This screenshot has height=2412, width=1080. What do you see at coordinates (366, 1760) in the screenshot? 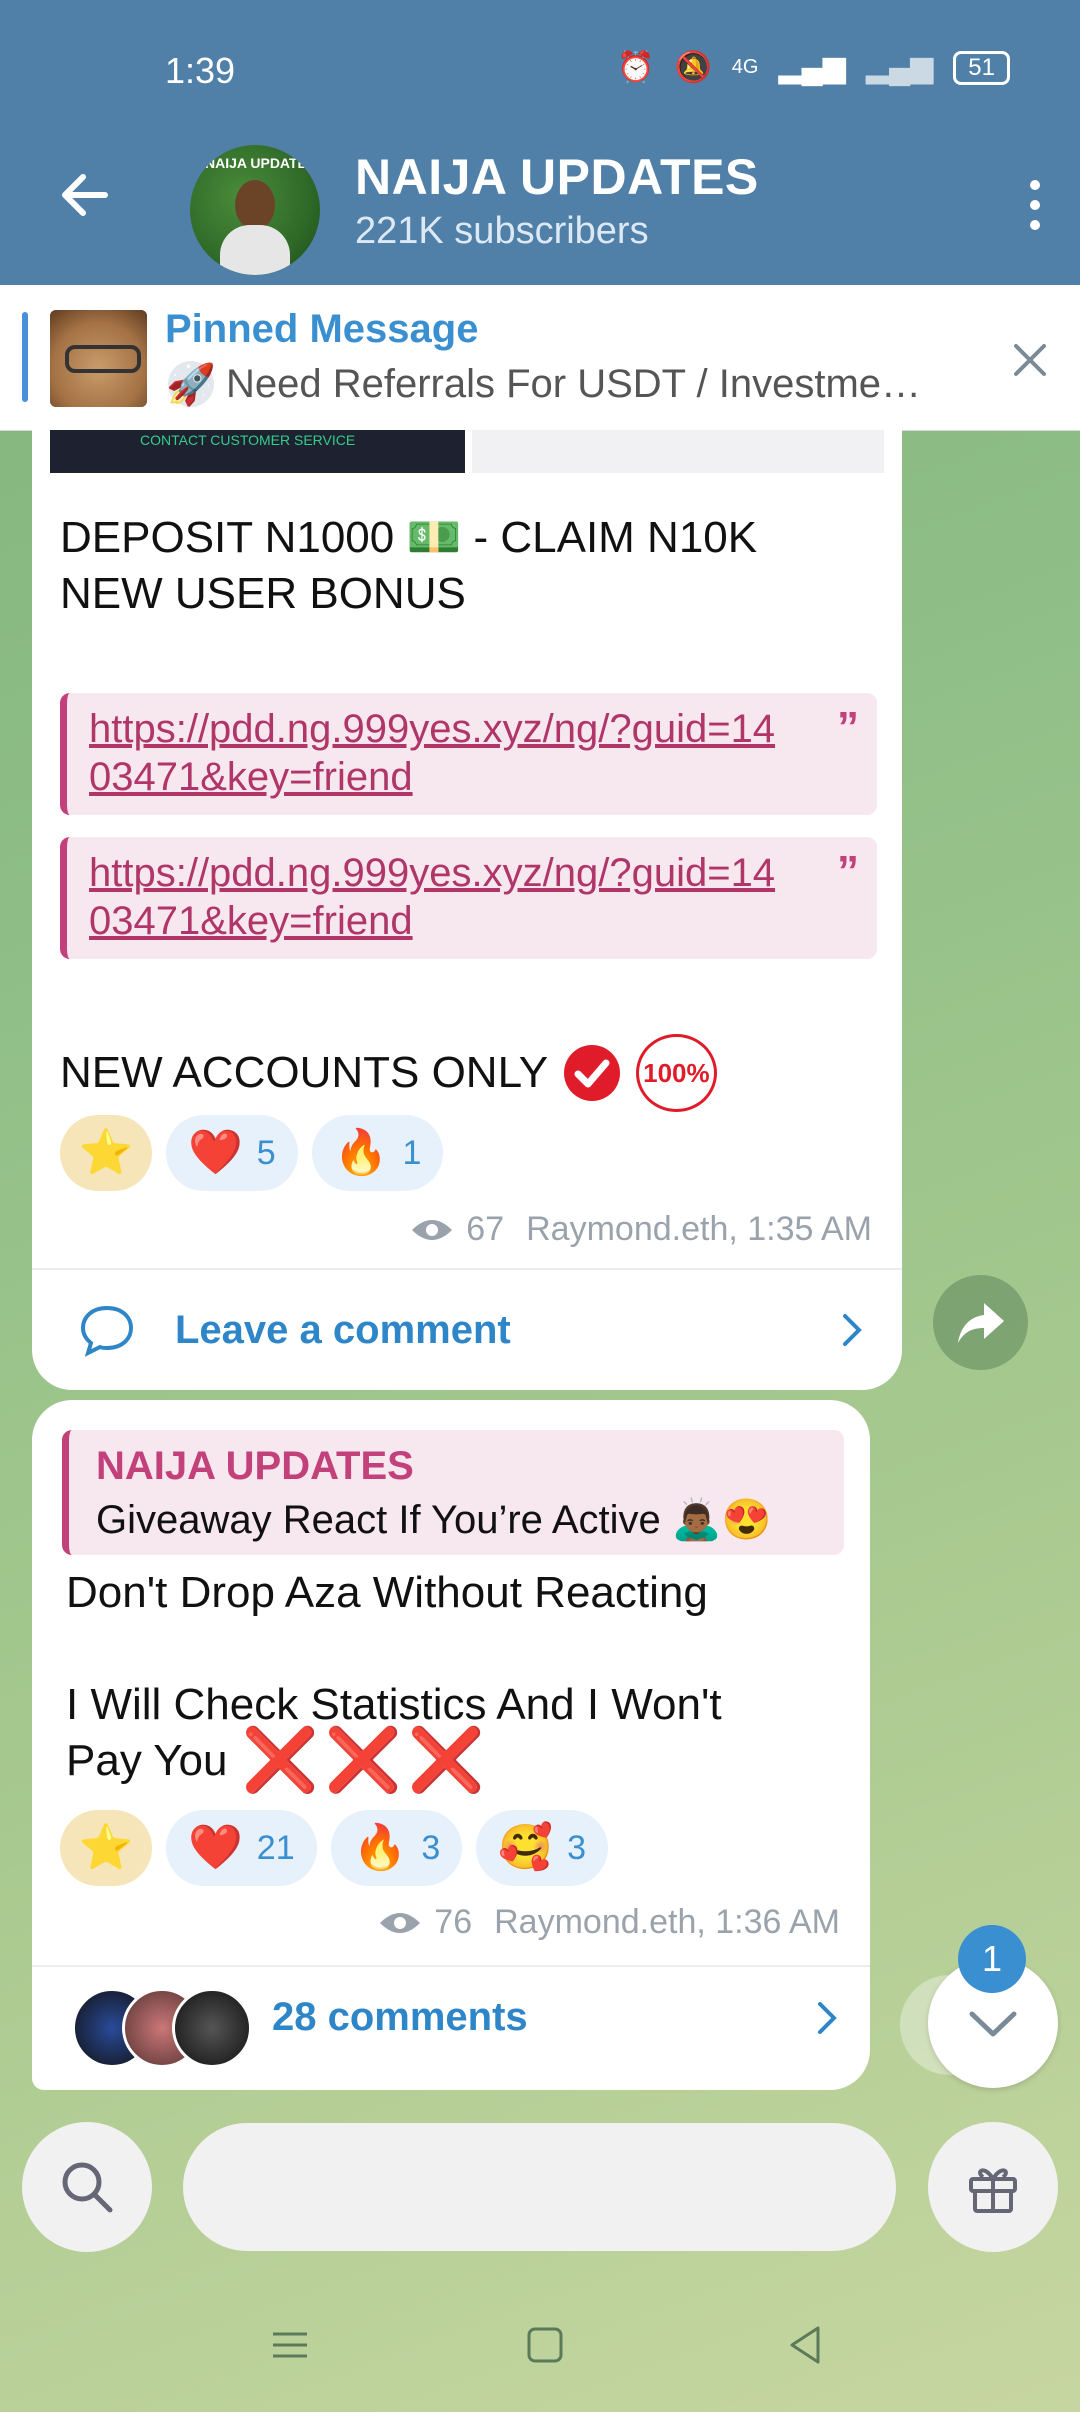
I see `x-marks: ❌❌❌` at bounding box center [366, 1760].